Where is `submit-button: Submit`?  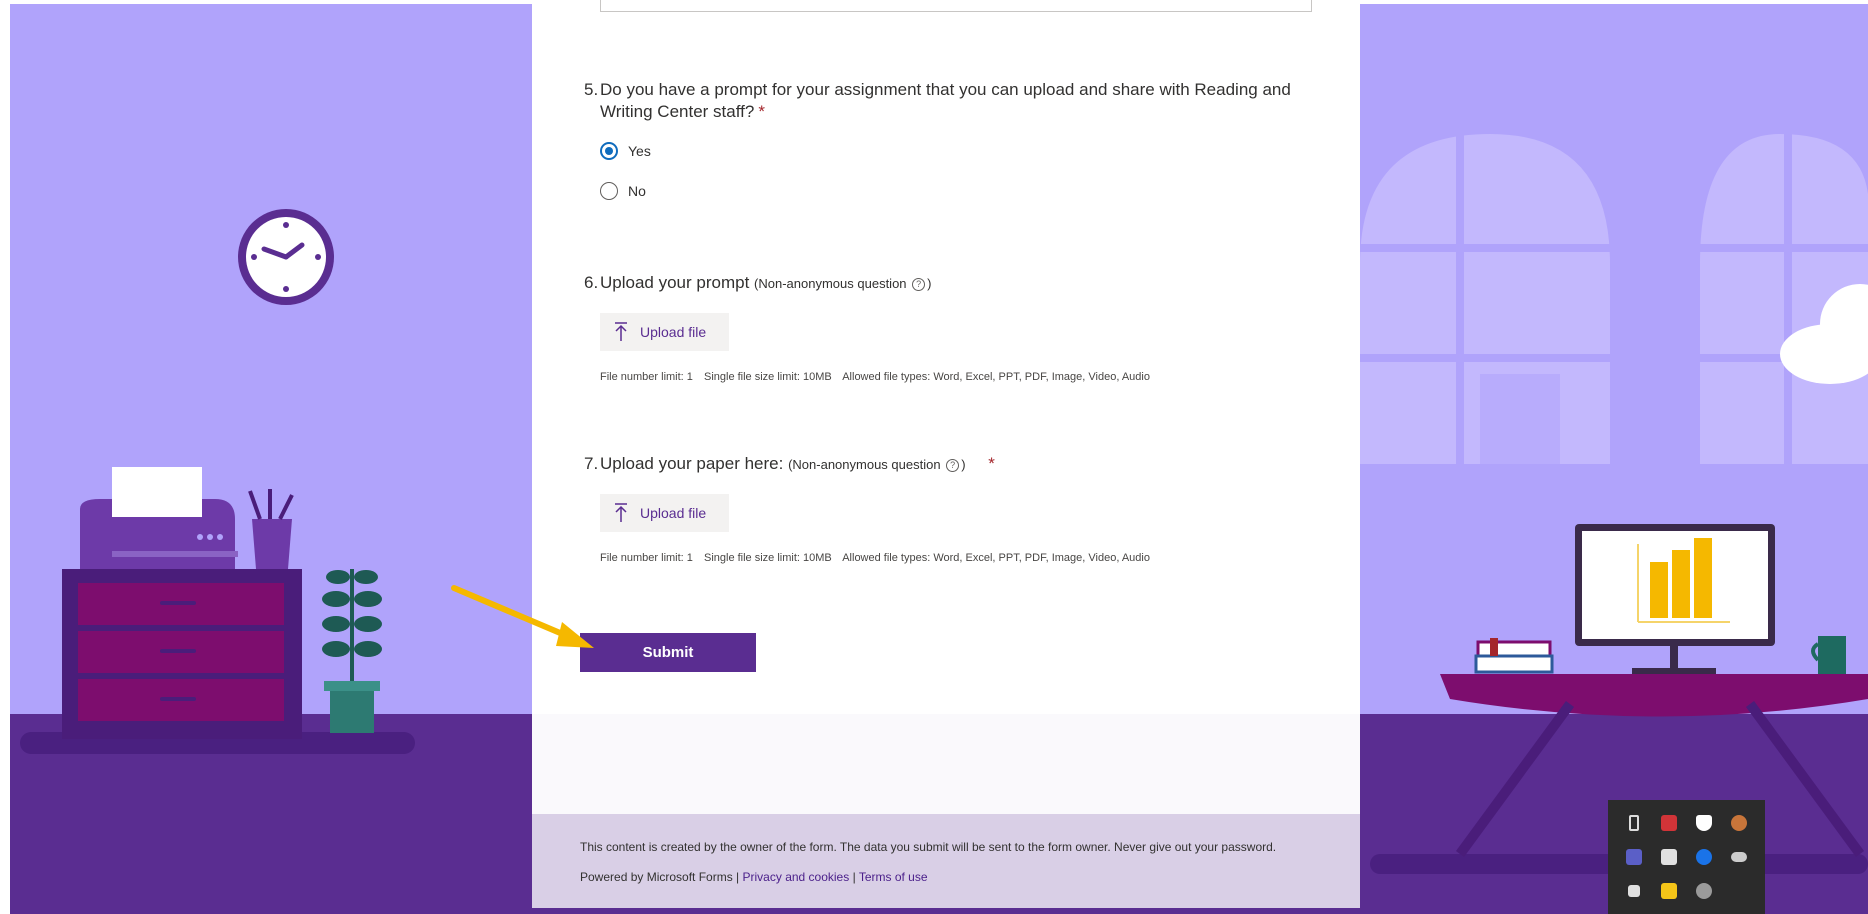
submit-button: Submit is located at coordinates (668, 652).